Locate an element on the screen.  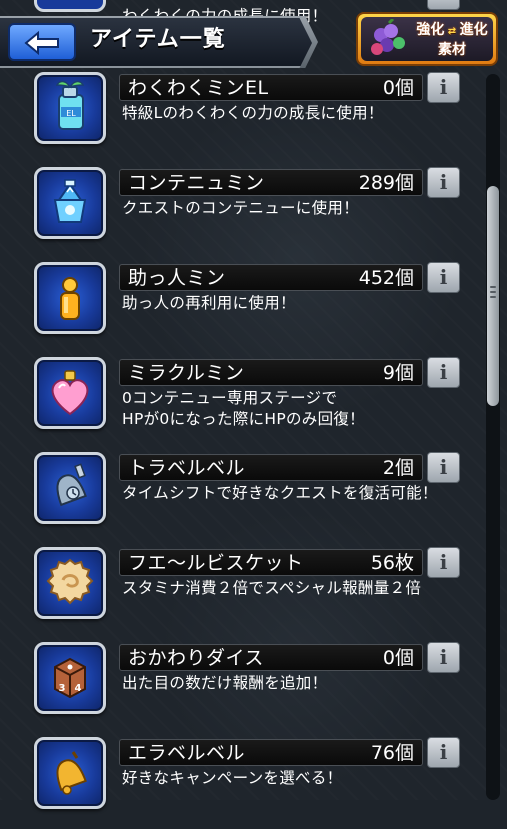
back-arrow-icon is located at coordinates (41, 43).